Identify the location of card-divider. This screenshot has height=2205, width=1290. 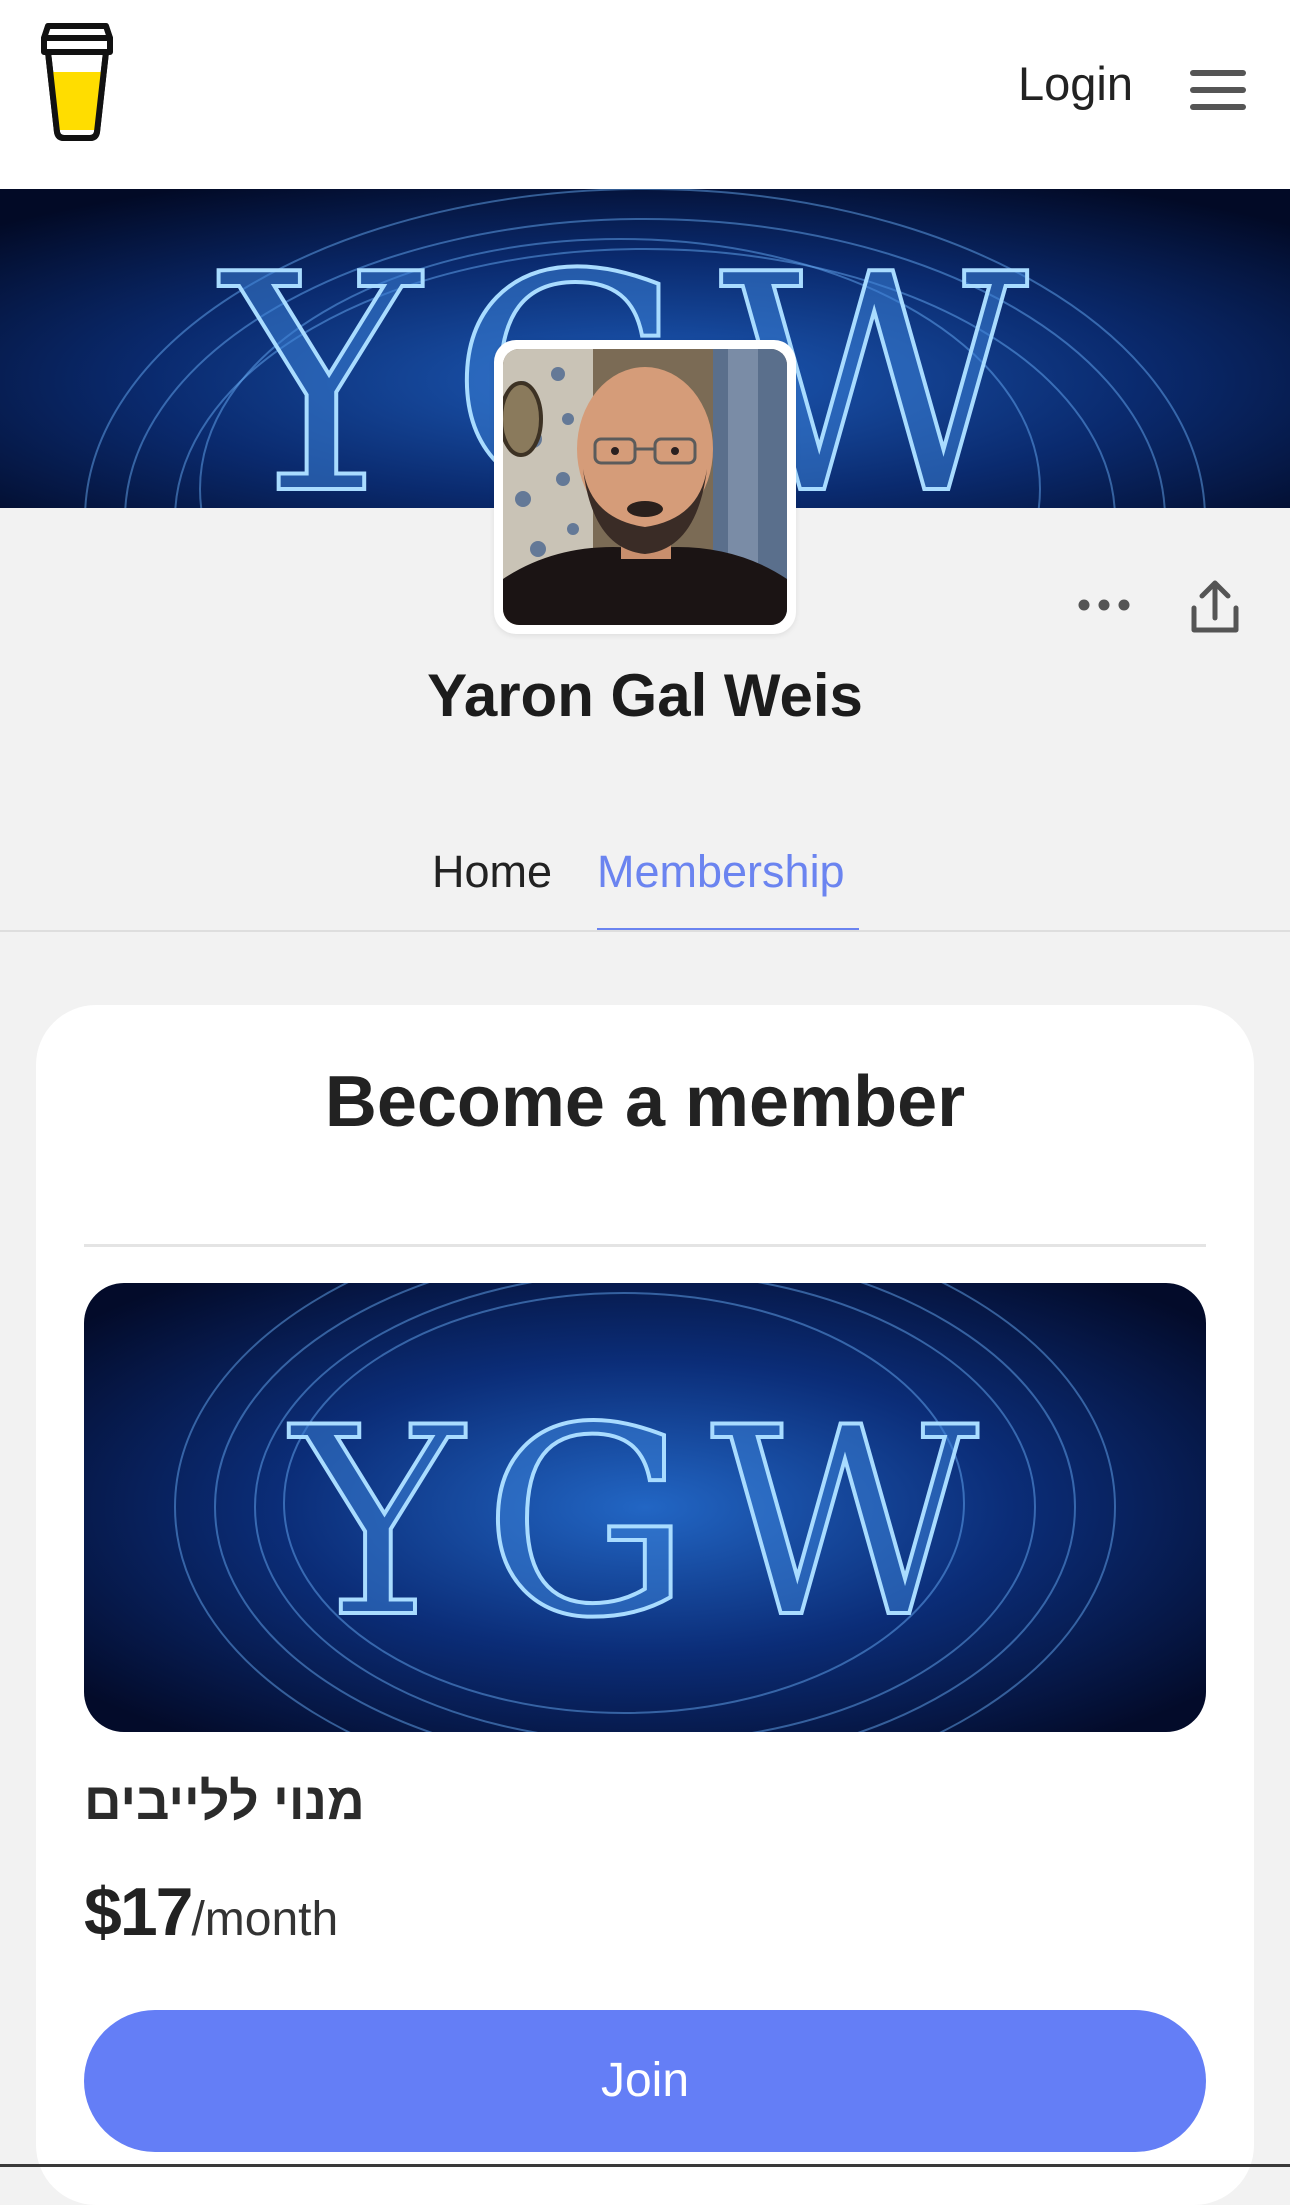
(645, 1245).